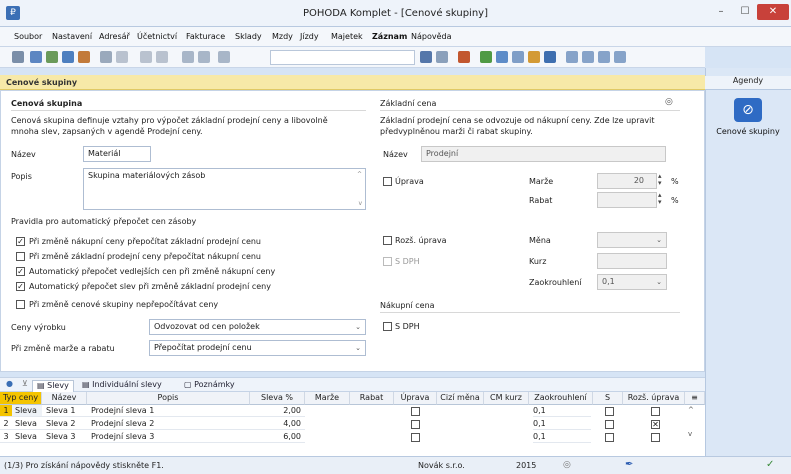 Image resolution: width=791 pixels, height=474 pixels. What do you see at coordinates (309, 36) in the screenshot?
I see `menu-jizdy: Jízdy` at bounding box center [309, 36].